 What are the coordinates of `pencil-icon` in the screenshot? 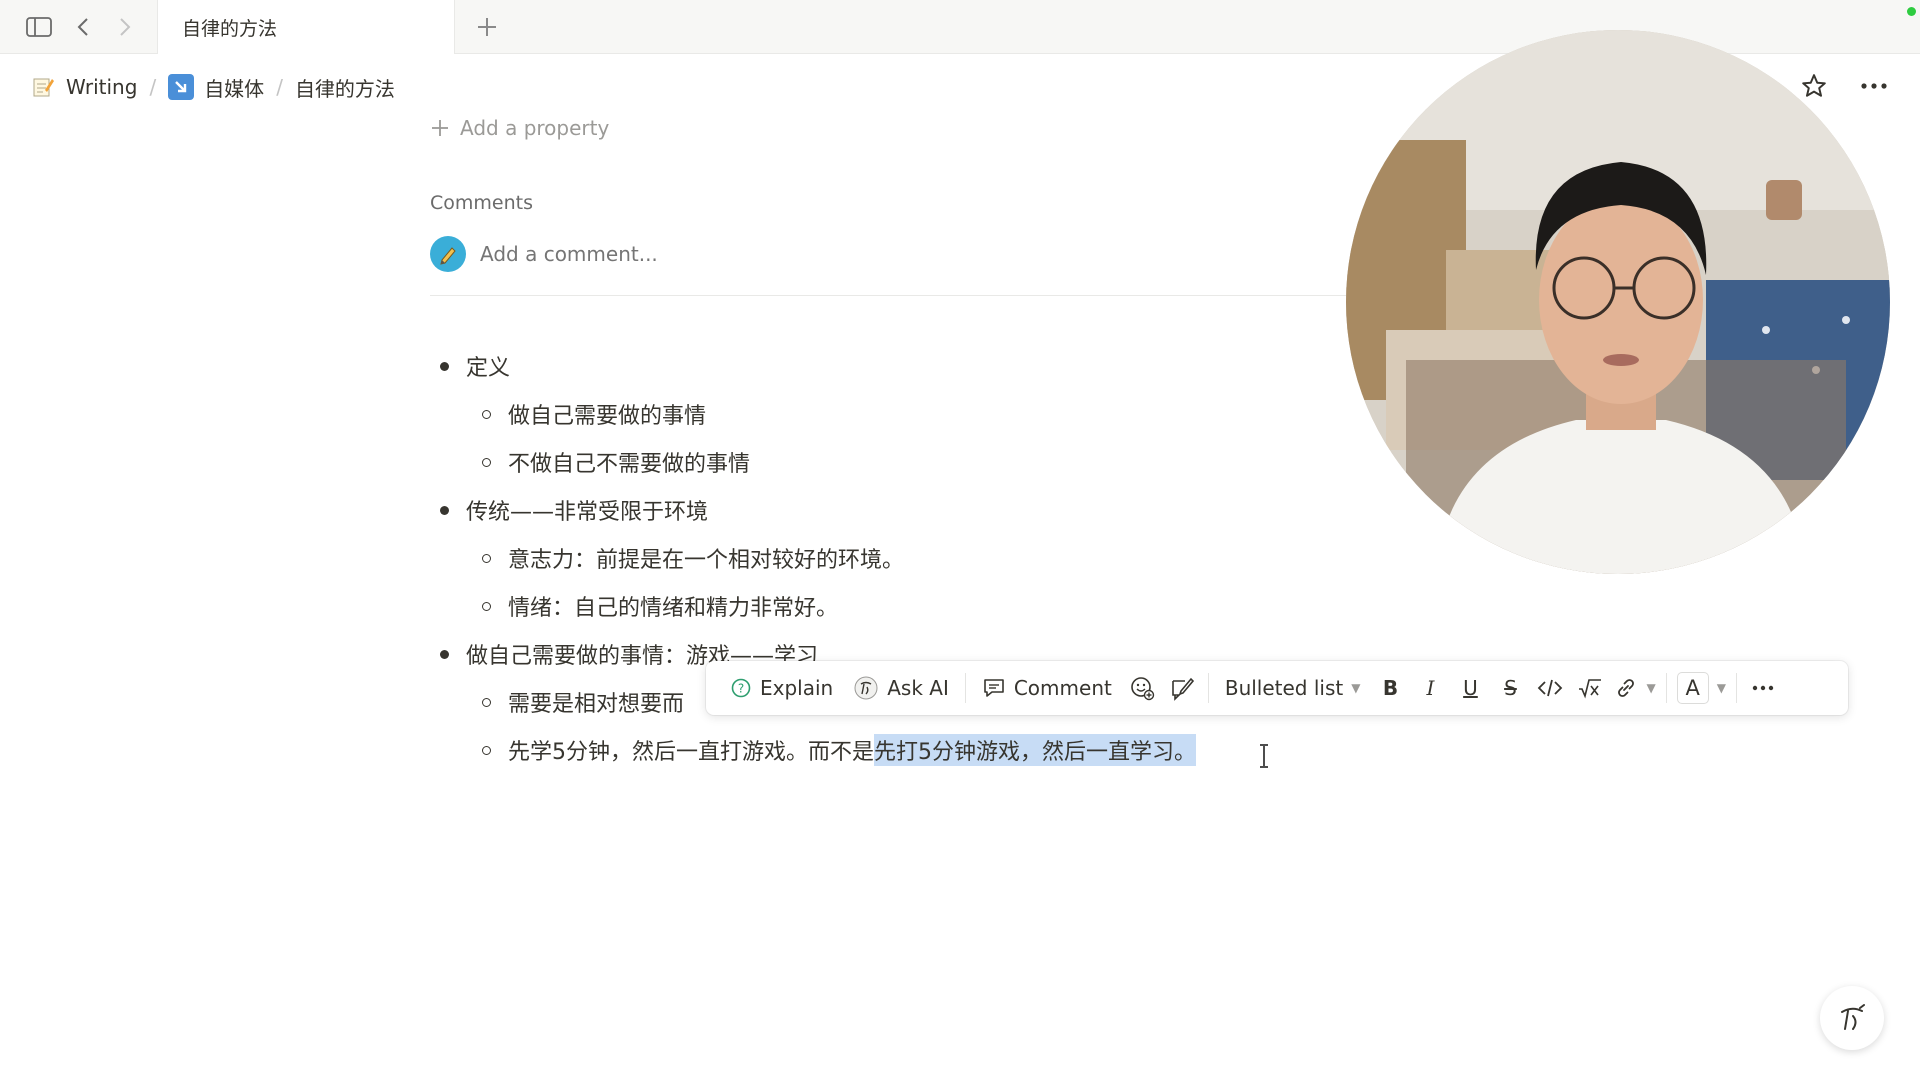 It's located at (448, 256).